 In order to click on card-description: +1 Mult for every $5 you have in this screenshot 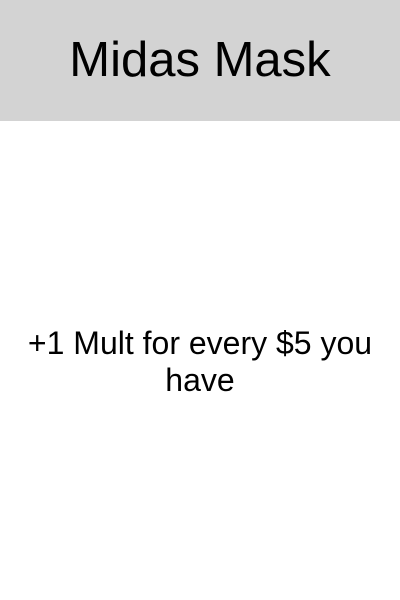, I will do `click(200, 361)`.